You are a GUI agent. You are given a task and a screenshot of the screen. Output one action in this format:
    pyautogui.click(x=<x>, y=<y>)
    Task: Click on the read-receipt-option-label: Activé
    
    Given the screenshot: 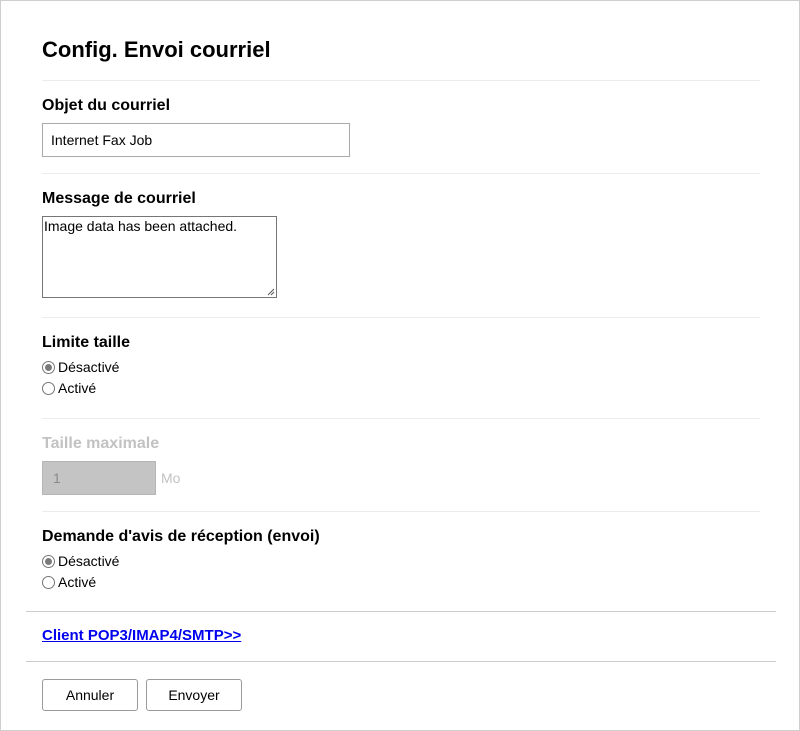 What is the action you would take?
    pyautogui.click(x=77, y=582)
    